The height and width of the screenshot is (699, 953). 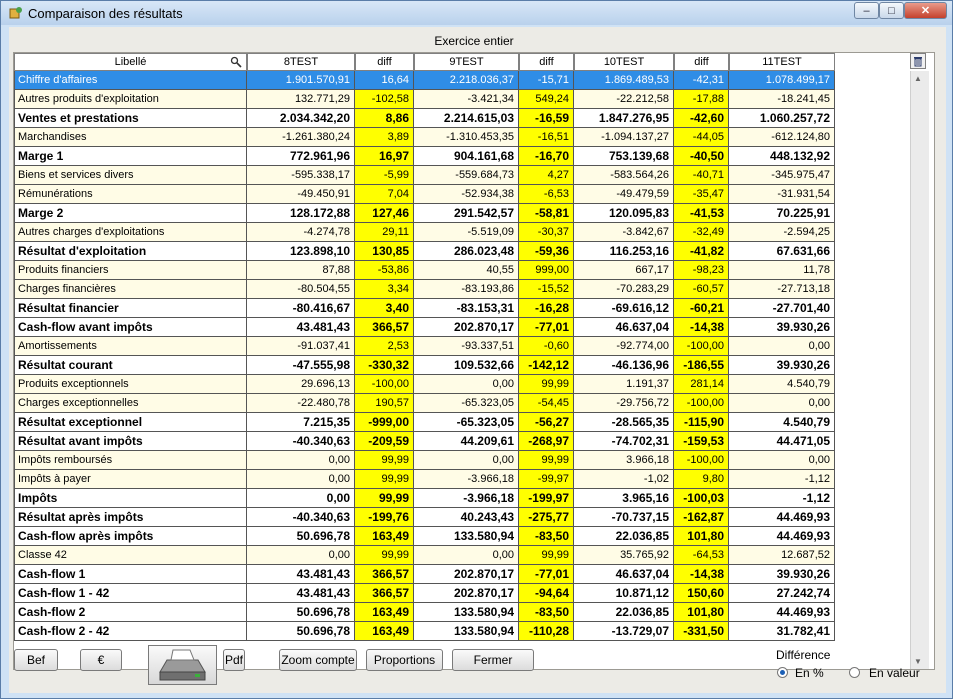 What do you see at coordinates (624, 631) in the screenshot?
I see `value-10test: -13.729,07` at bounding box center [624, 631].